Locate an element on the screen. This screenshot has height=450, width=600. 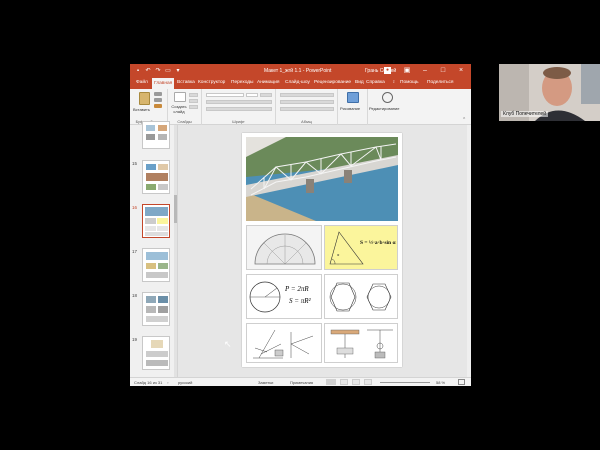
reading-view-icon is located at coordinates (356, 382).